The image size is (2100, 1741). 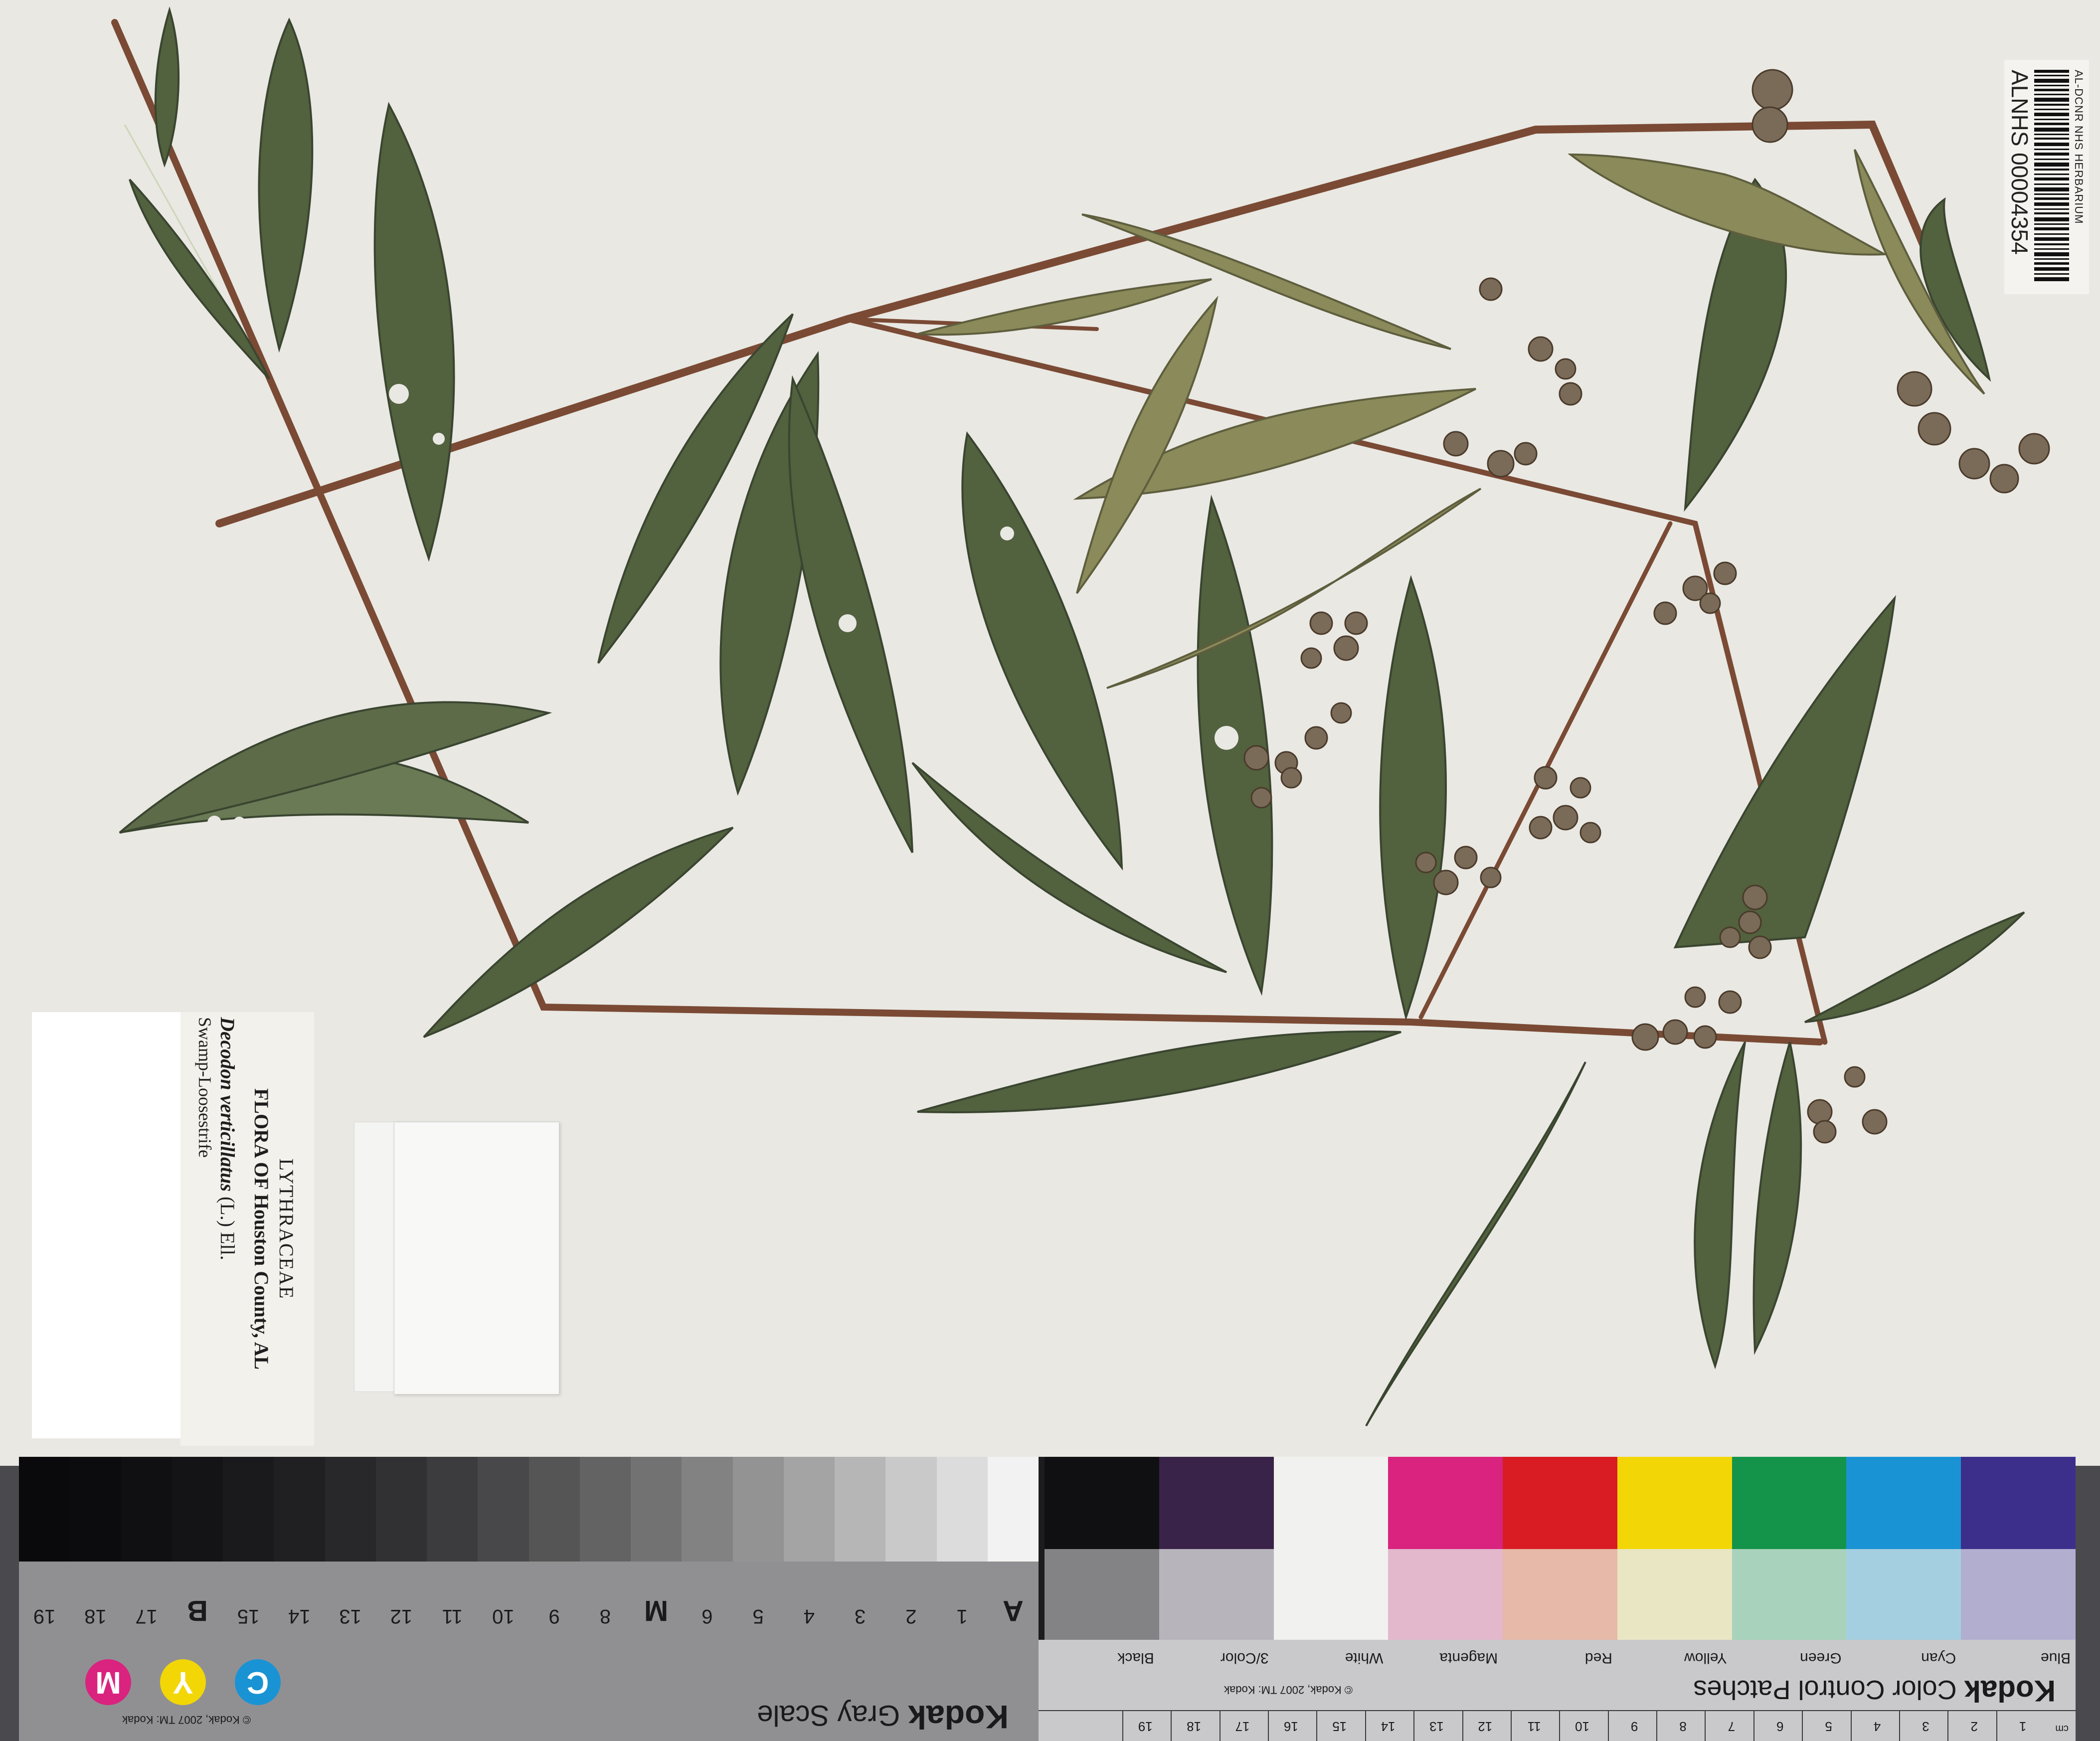 What do you see at coordinates (504, 1616) in the screenshot?
I see `gray-scale-number: 10` at bounding box center [504, 1616].